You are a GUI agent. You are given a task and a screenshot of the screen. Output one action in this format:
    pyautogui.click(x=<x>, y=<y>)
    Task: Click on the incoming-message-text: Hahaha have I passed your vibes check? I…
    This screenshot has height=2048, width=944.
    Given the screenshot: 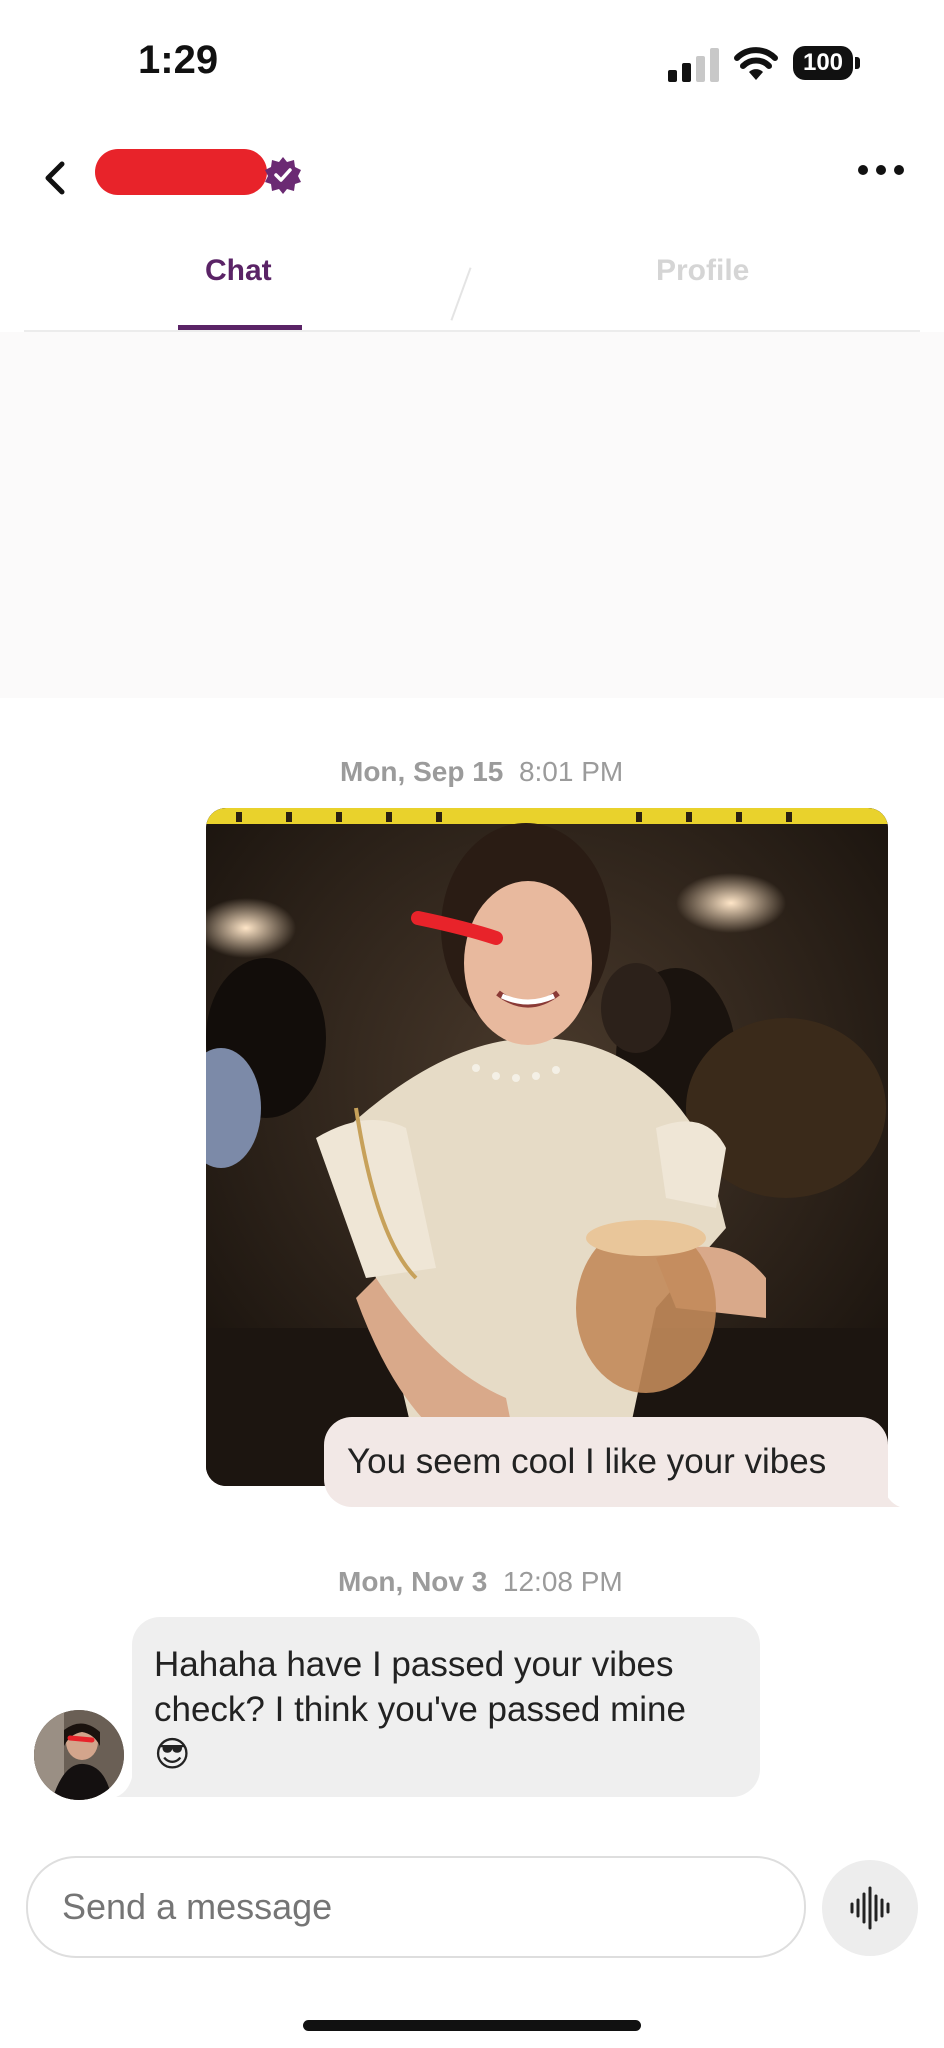 What is the action you would take?
    pyautogui.click(x=449, y=1709)
    